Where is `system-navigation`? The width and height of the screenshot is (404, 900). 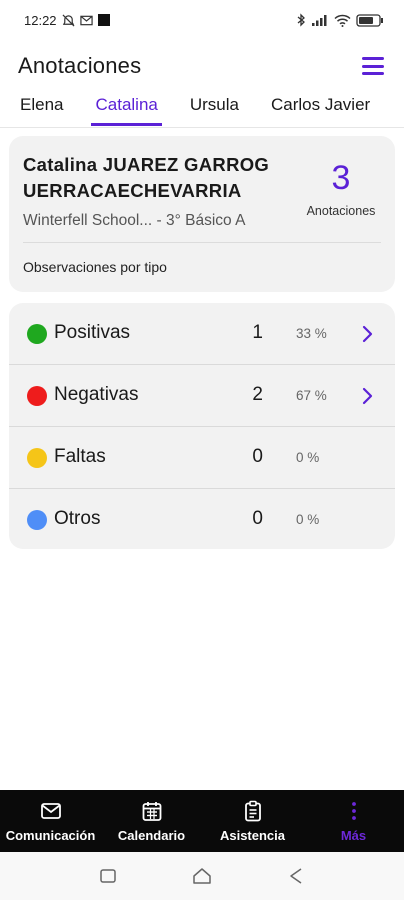 system-navigation is located at coordinates (202, 876).